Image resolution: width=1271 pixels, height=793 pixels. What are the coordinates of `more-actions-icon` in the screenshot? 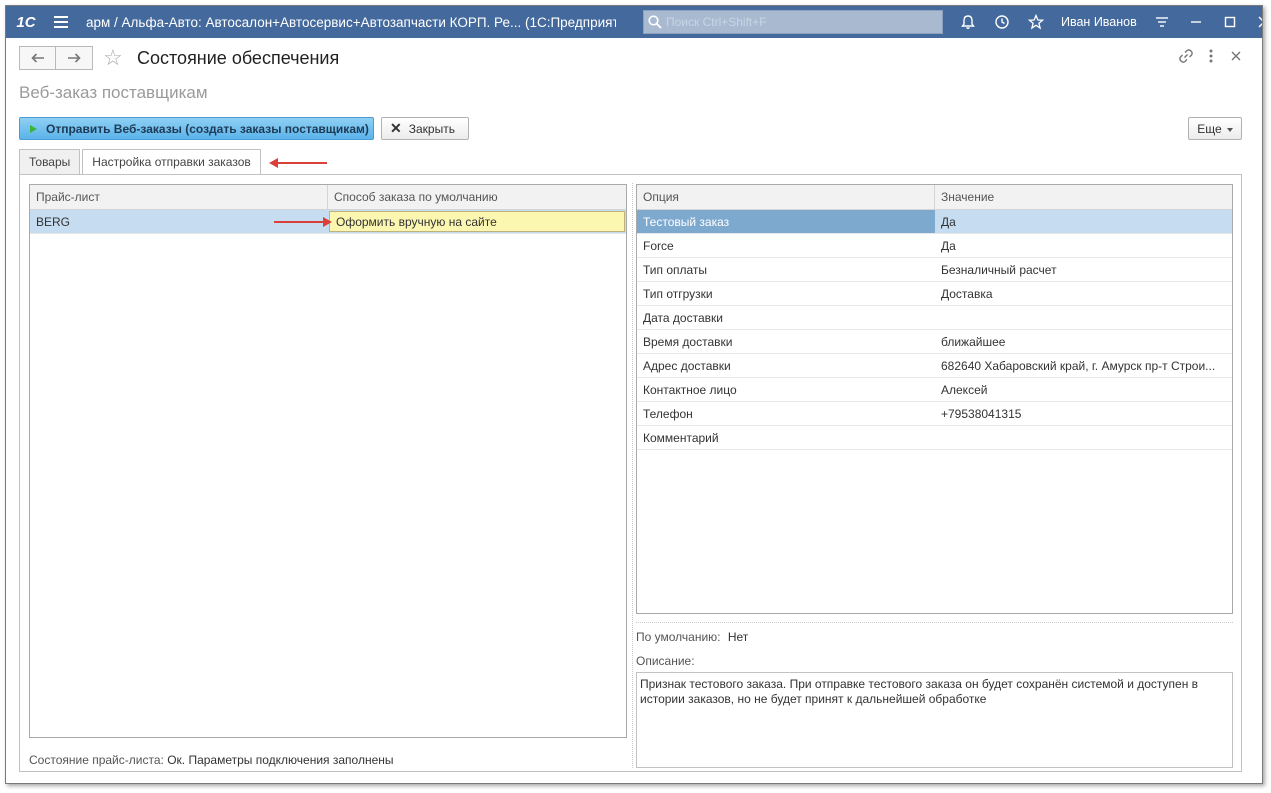 It's located at (1211, 56).